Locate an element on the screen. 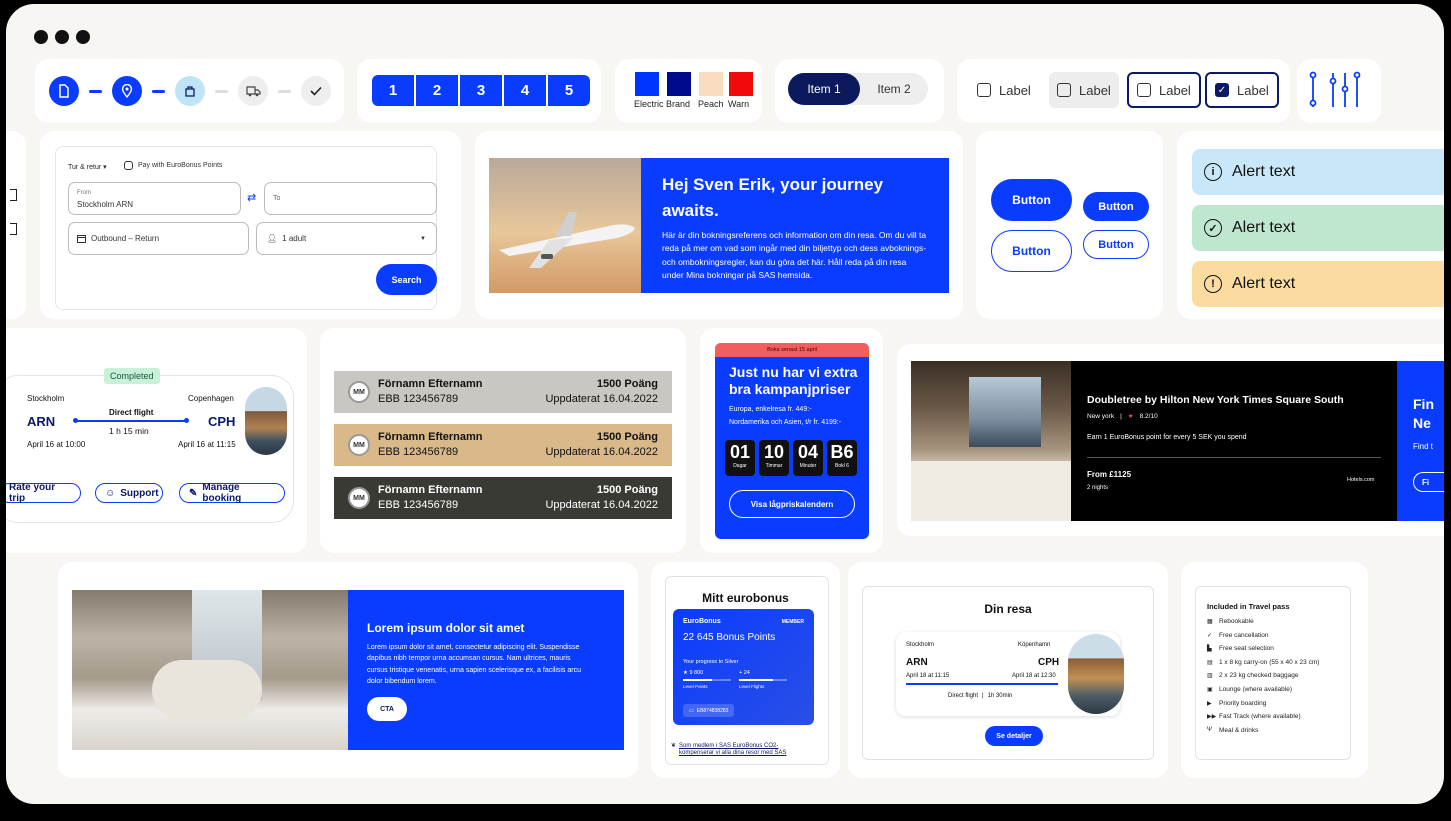  passengers-field: 👤︎ 1 adult ▼ is located at coordinates (346, 238).